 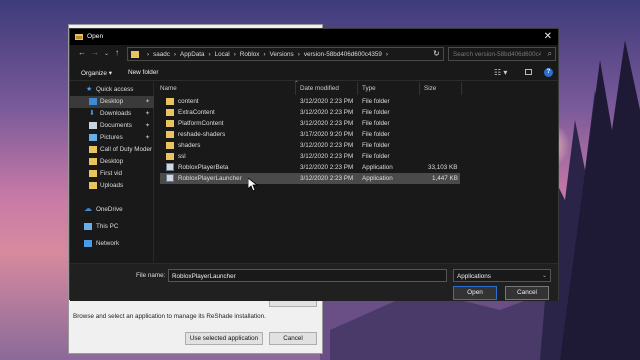 I want to click on file-type-select: Applications ⌄, so click(x=502, y=275).